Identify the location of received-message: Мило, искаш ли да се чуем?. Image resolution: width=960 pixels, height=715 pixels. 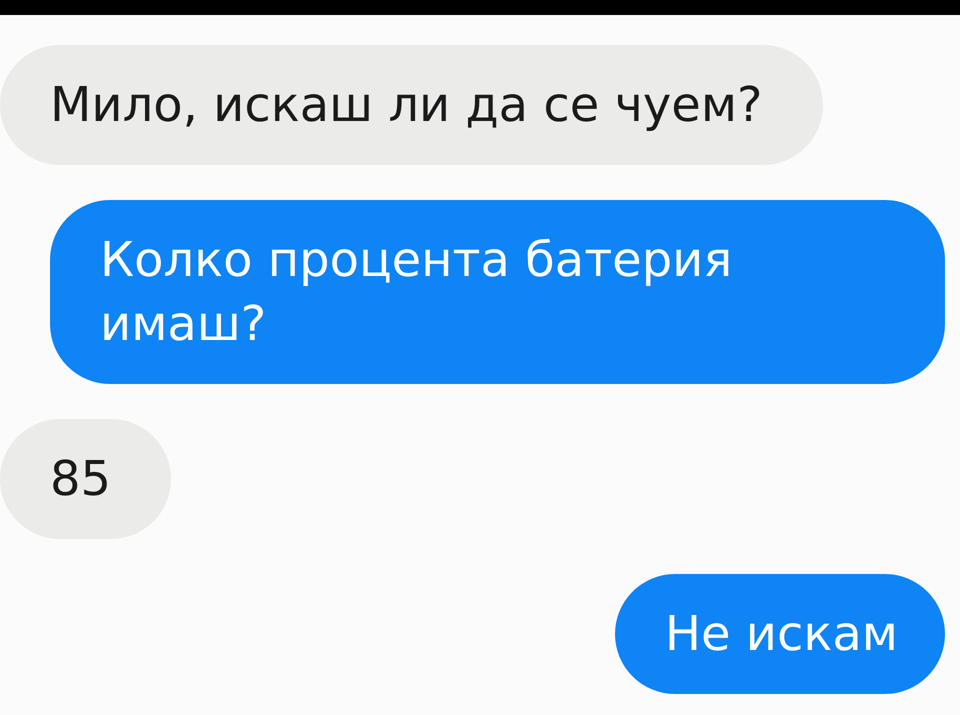
(411, 105).